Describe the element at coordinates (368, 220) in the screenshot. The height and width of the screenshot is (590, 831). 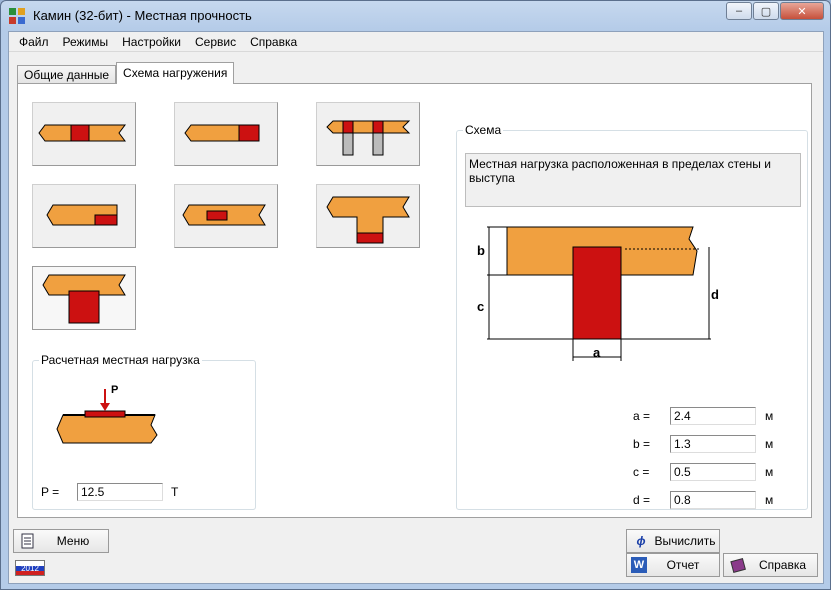
I see `scheme-6-diagram` at that location.